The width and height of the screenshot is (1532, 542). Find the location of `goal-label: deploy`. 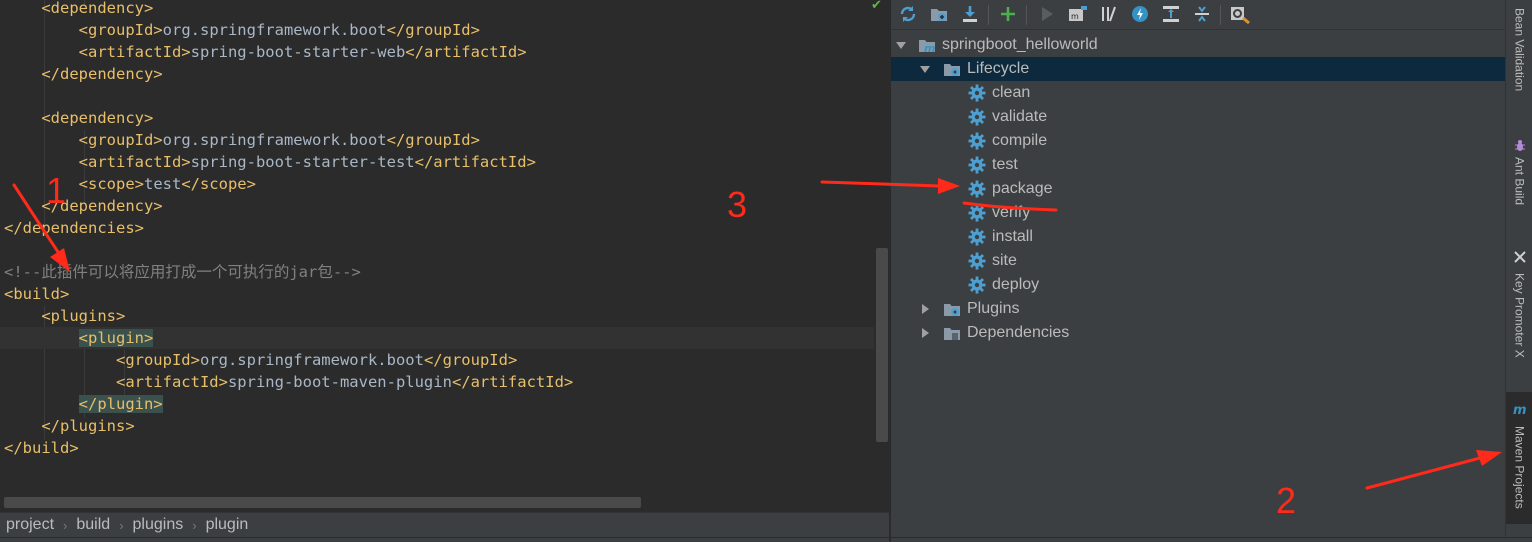

goal-label: deploy is located at coordinates (1016, 284).